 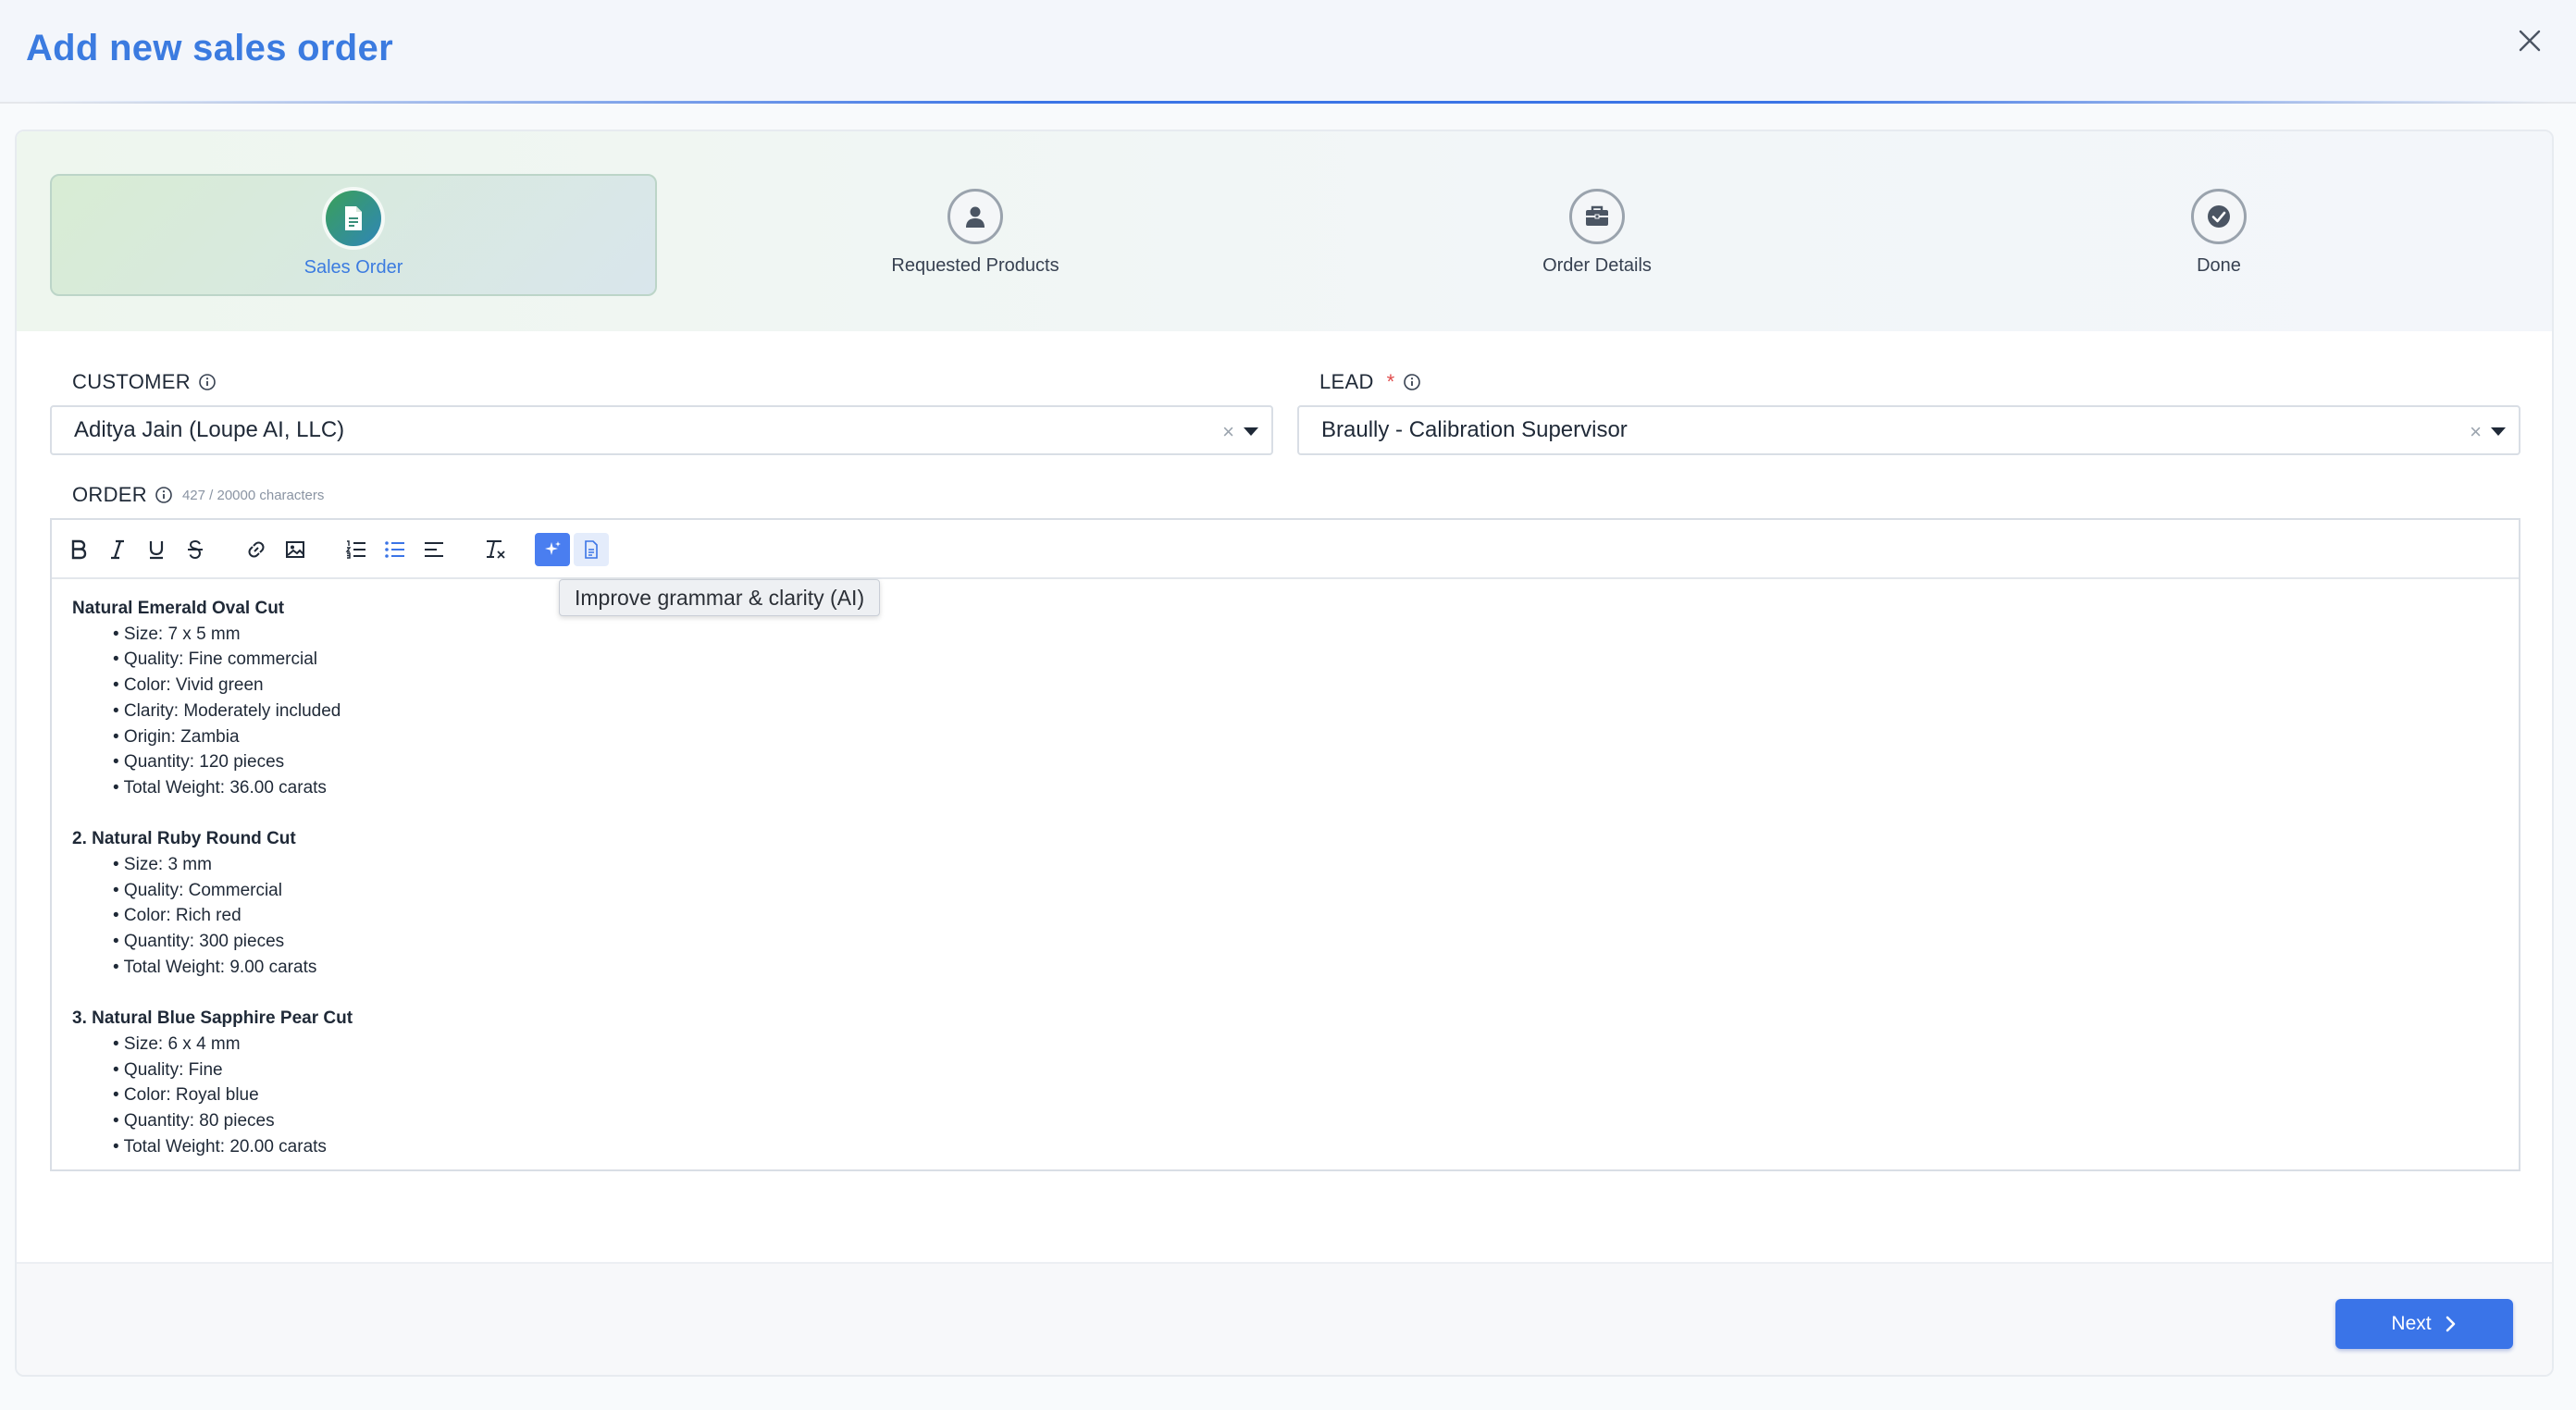 I want to click on list-item: • Size: 6 x 4 mm, so click(x=177, y=1043).